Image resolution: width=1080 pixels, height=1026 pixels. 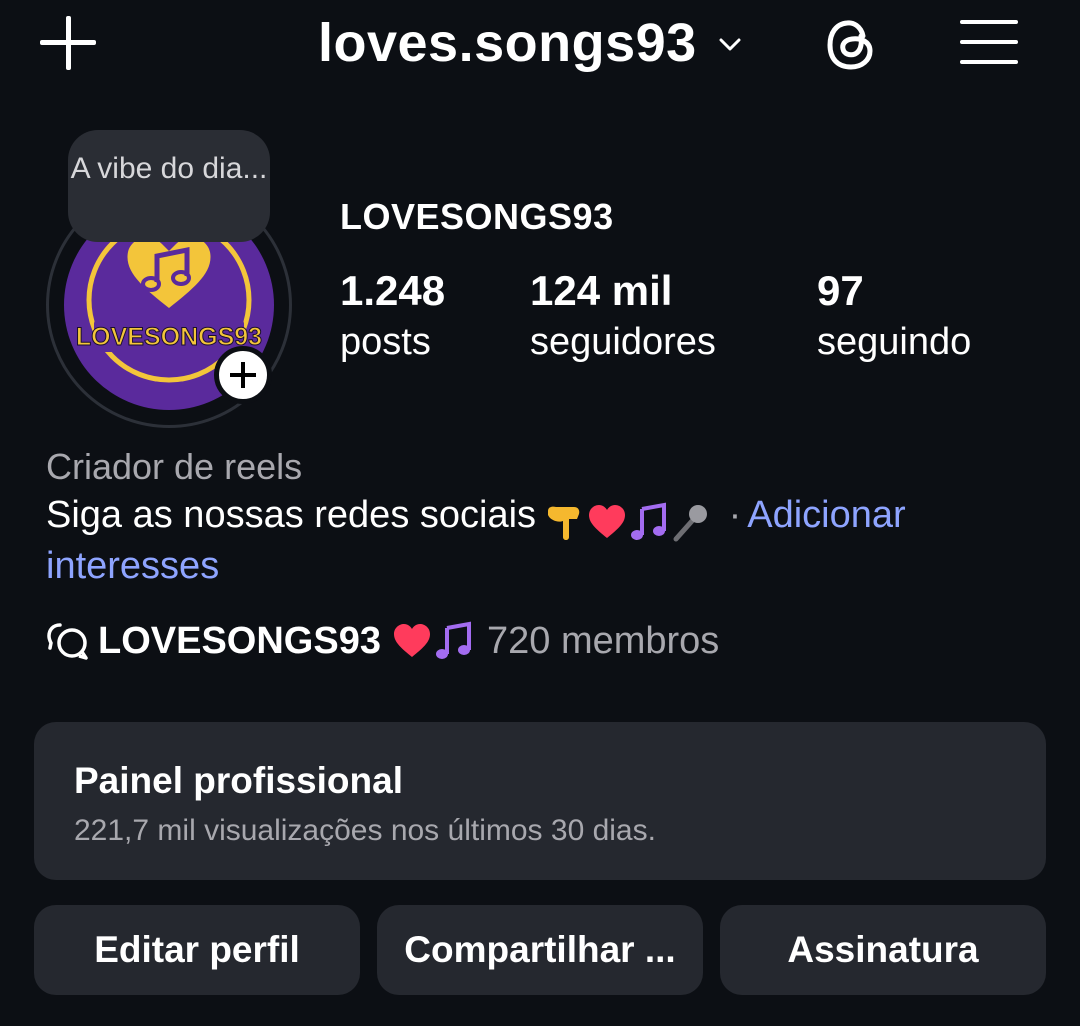 What do you see at coordinates (197, 950) in the screenshot?
I see `edit-profile-button: Editar perfil` at bounding box center [197, 950].